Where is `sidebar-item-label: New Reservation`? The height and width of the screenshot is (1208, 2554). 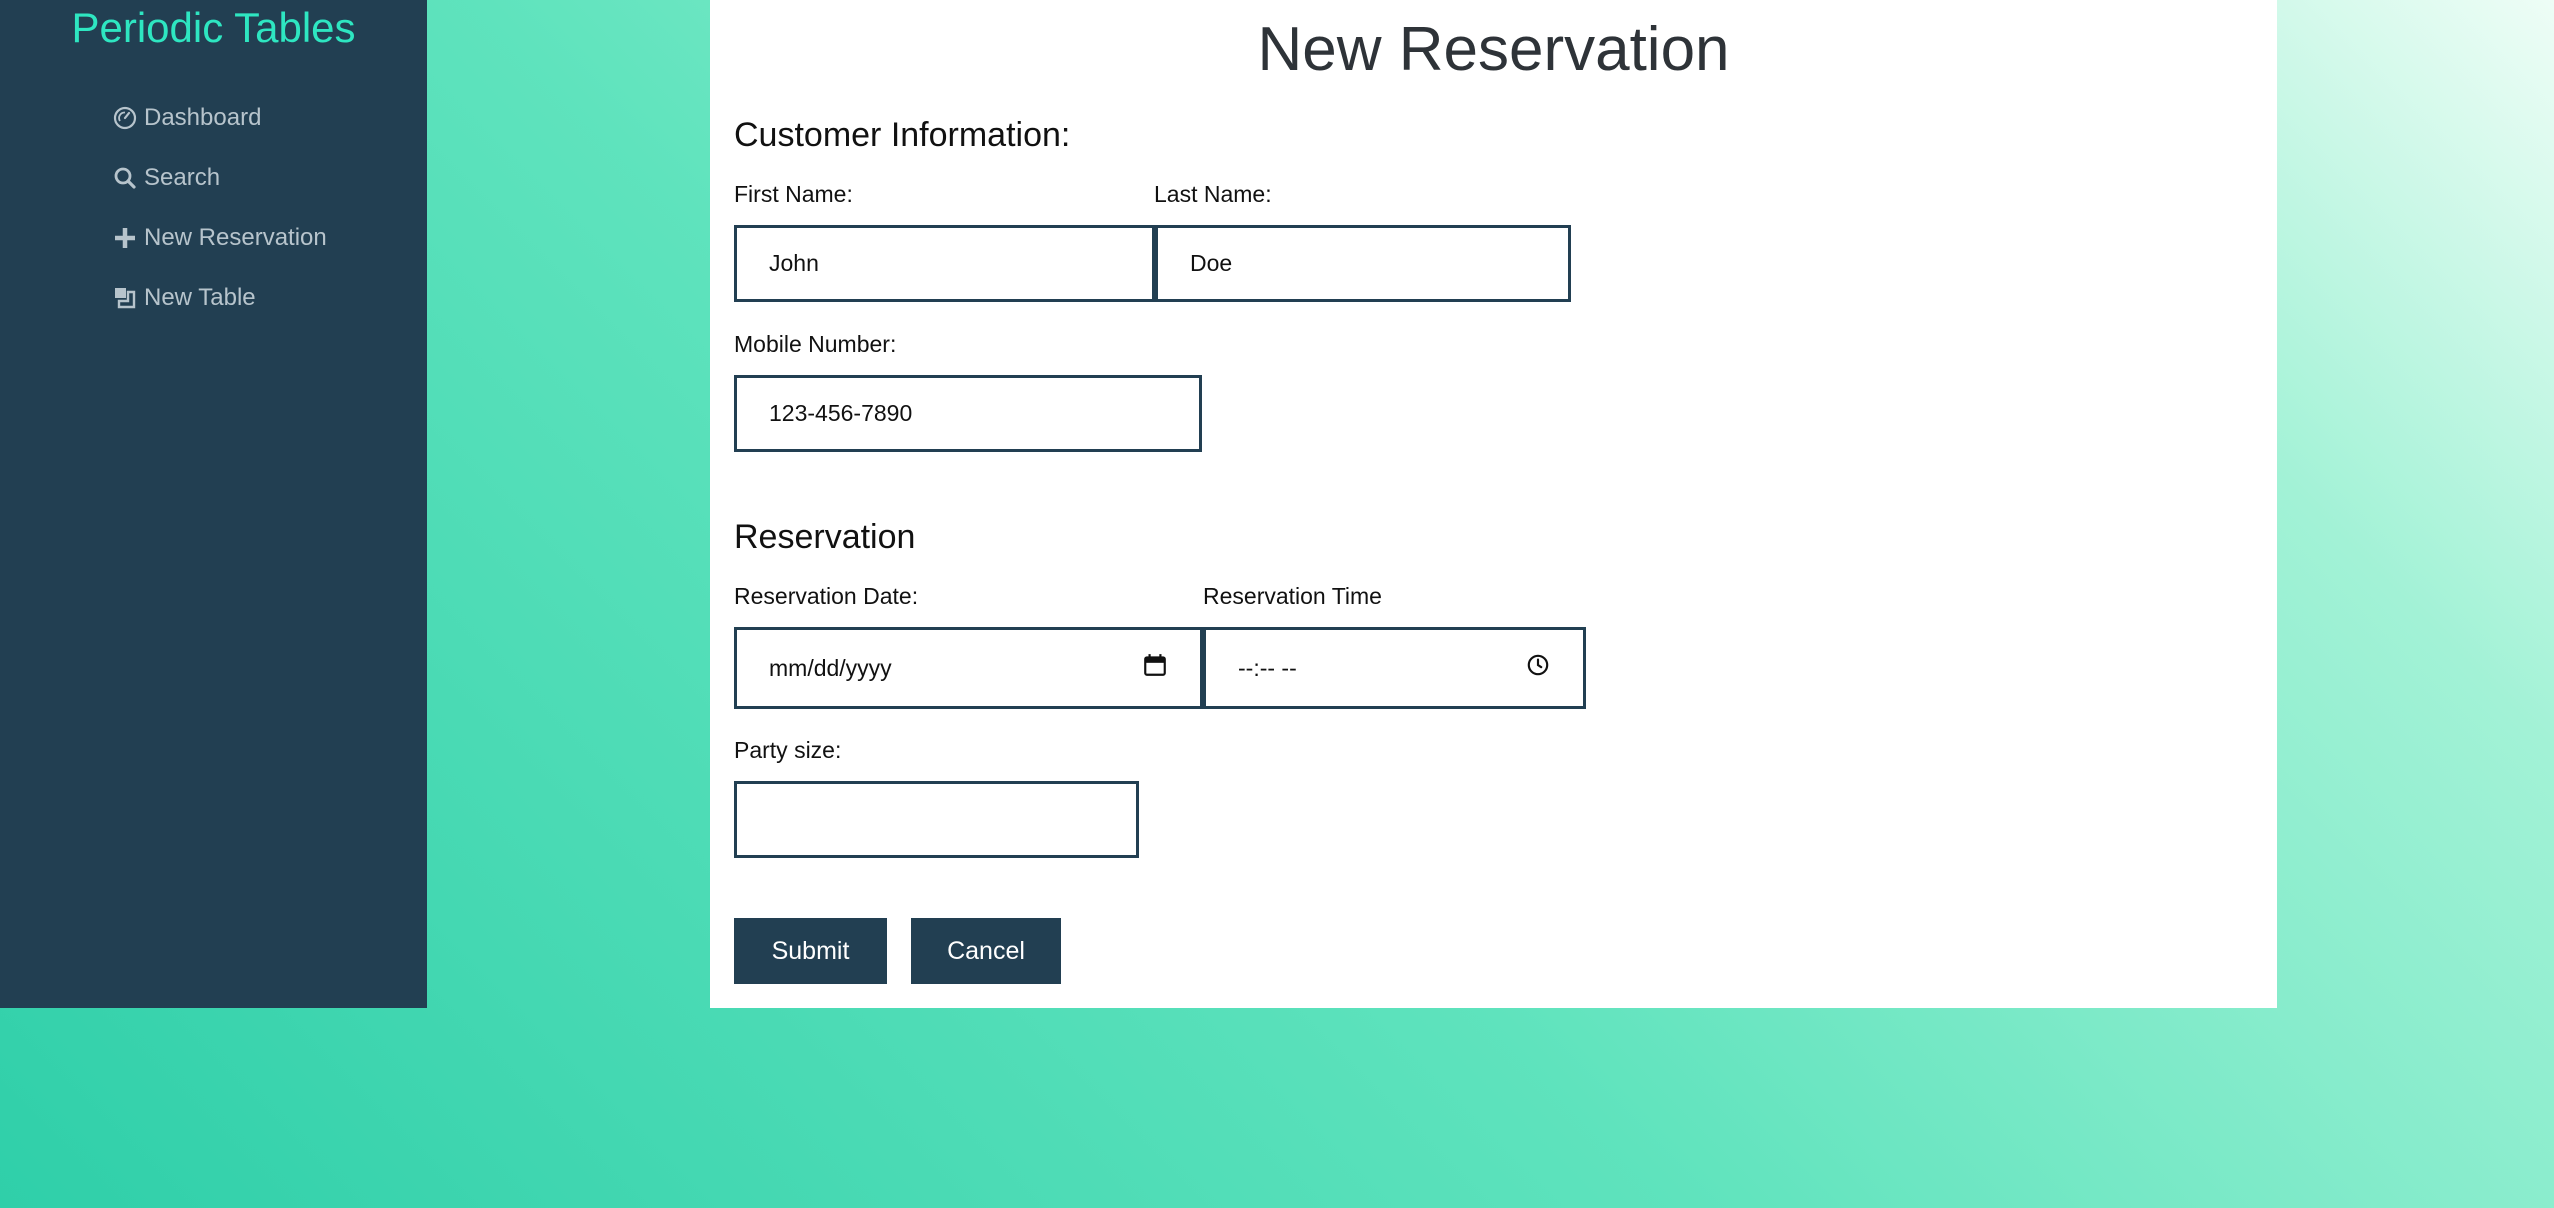
sidebar-item-label: New Reservation is located at coordinates (235, 237).